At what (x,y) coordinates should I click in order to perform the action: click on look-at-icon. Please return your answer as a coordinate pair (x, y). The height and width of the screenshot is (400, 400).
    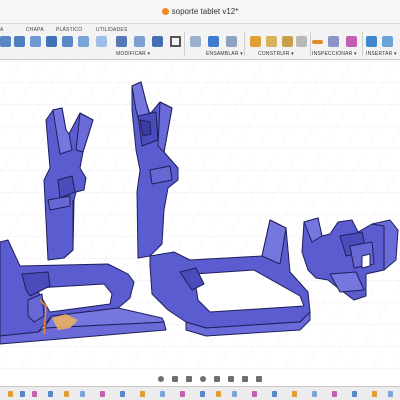
    Looking at the image, I should click on (175, 379).